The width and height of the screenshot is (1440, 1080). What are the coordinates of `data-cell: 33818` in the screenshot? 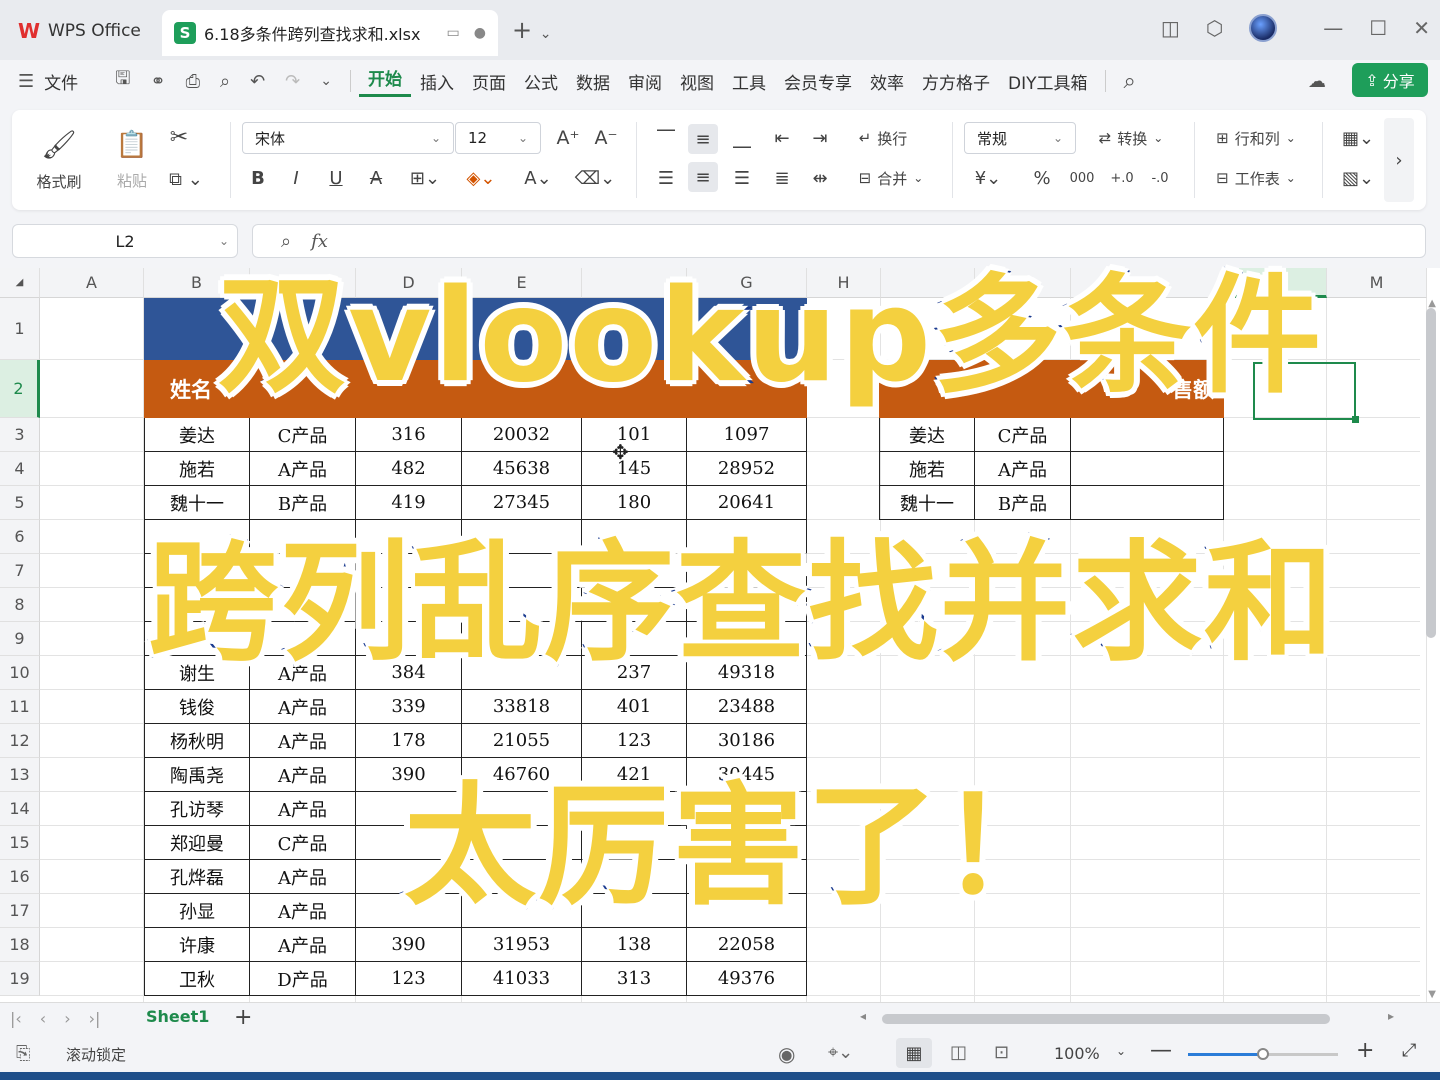 It's located at (522, 707).